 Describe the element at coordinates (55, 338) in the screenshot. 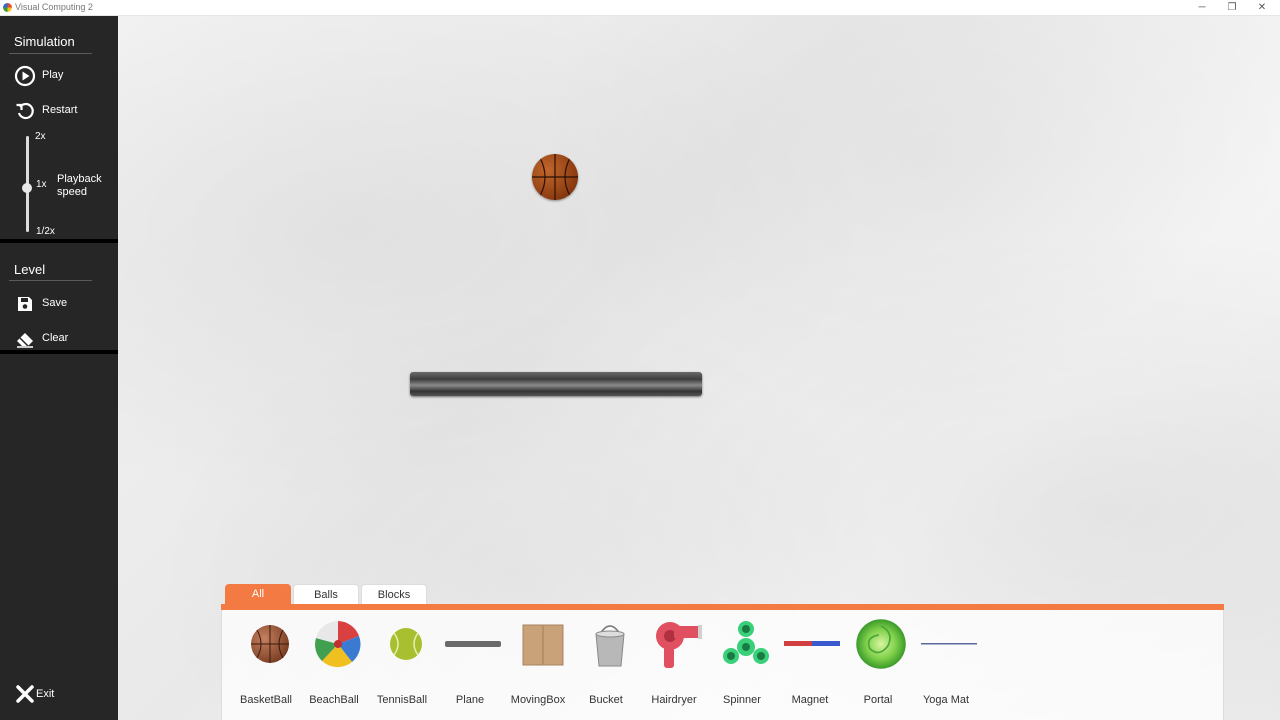

I see `clear-label: Clear` at that location.